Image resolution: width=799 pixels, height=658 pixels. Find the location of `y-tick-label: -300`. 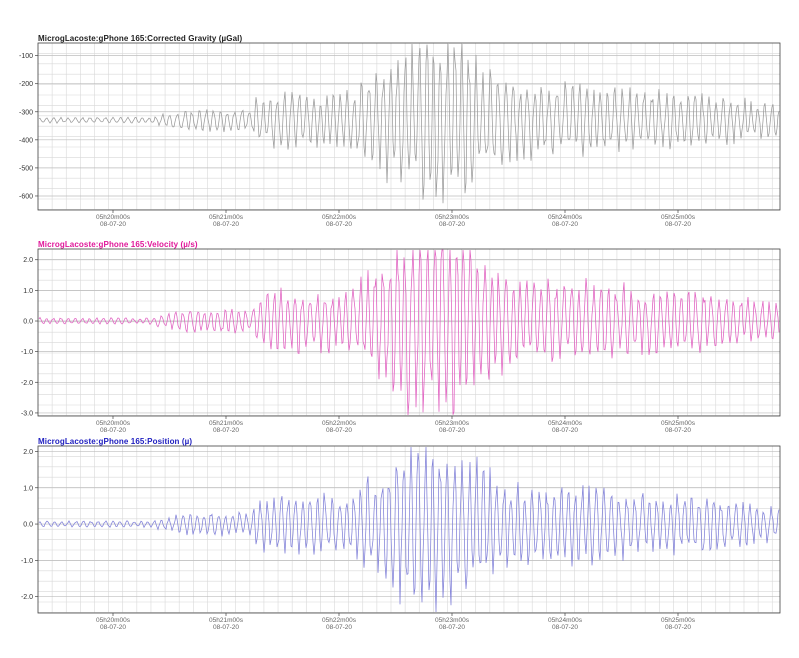

y-tick-label: -300 is located at coordinates (26, 112).